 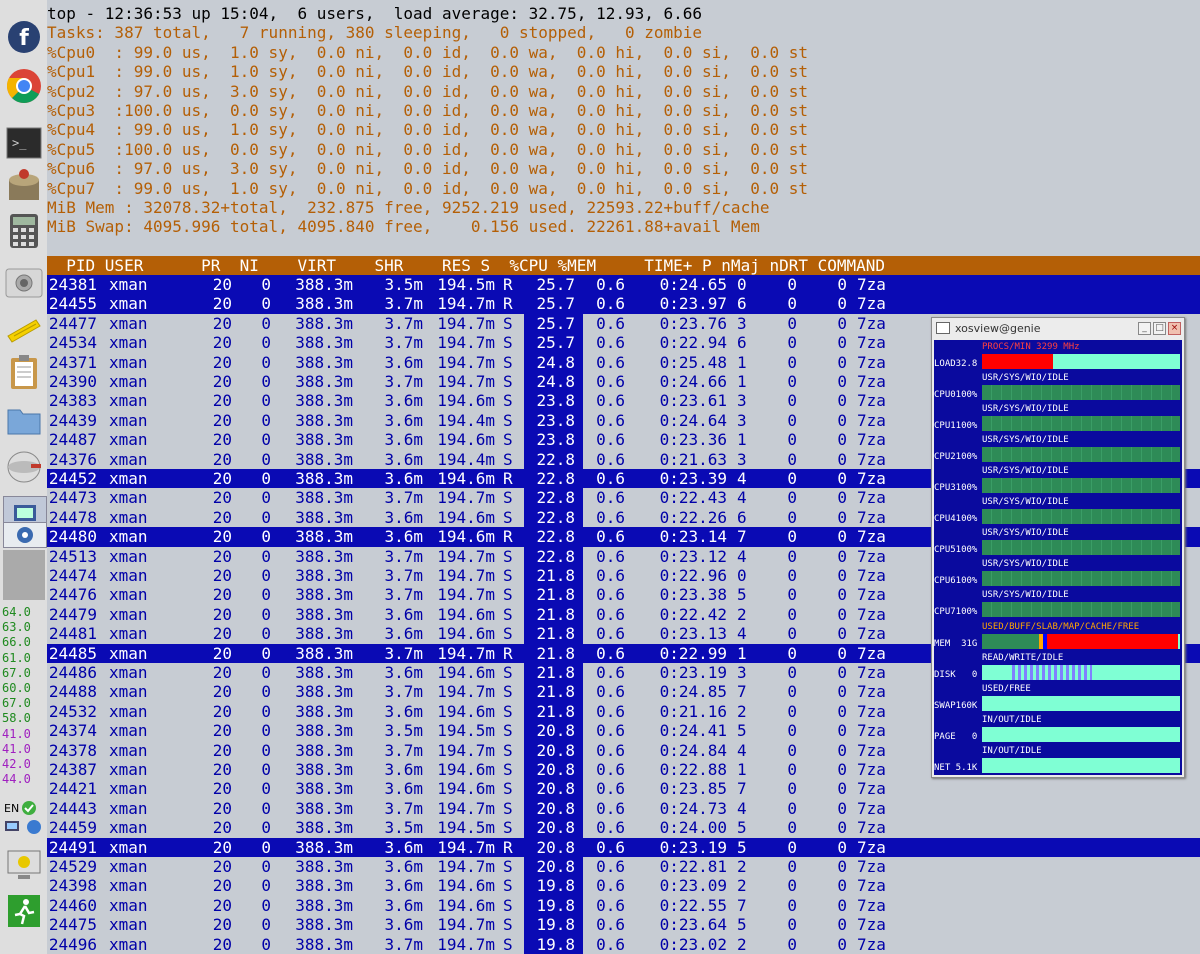 I want to click on chrome-icon, so click(x=24, y=86).